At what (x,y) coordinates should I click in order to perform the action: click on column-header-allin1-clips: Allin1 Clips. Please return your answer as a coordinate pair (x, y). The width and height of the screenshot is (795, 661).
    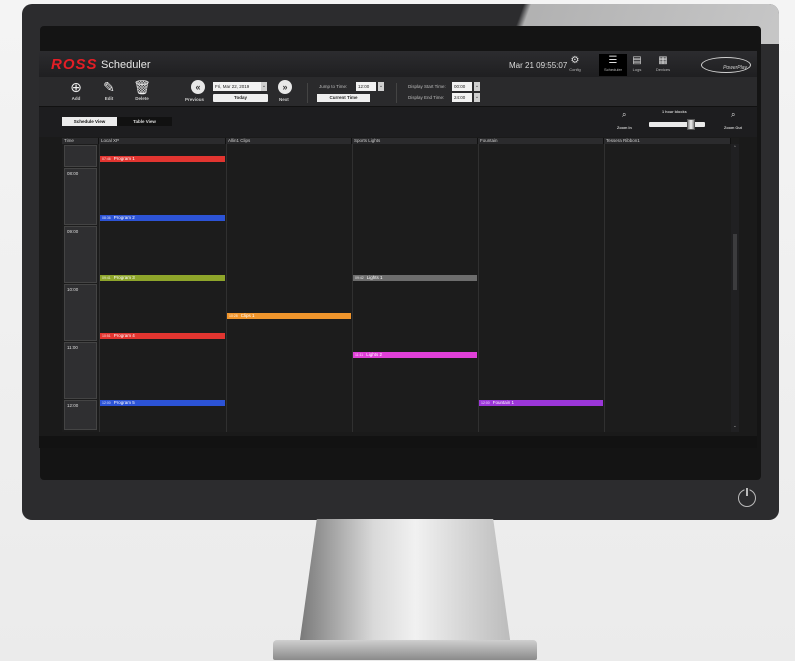
    Looking at the image, I should click on (289, 141).